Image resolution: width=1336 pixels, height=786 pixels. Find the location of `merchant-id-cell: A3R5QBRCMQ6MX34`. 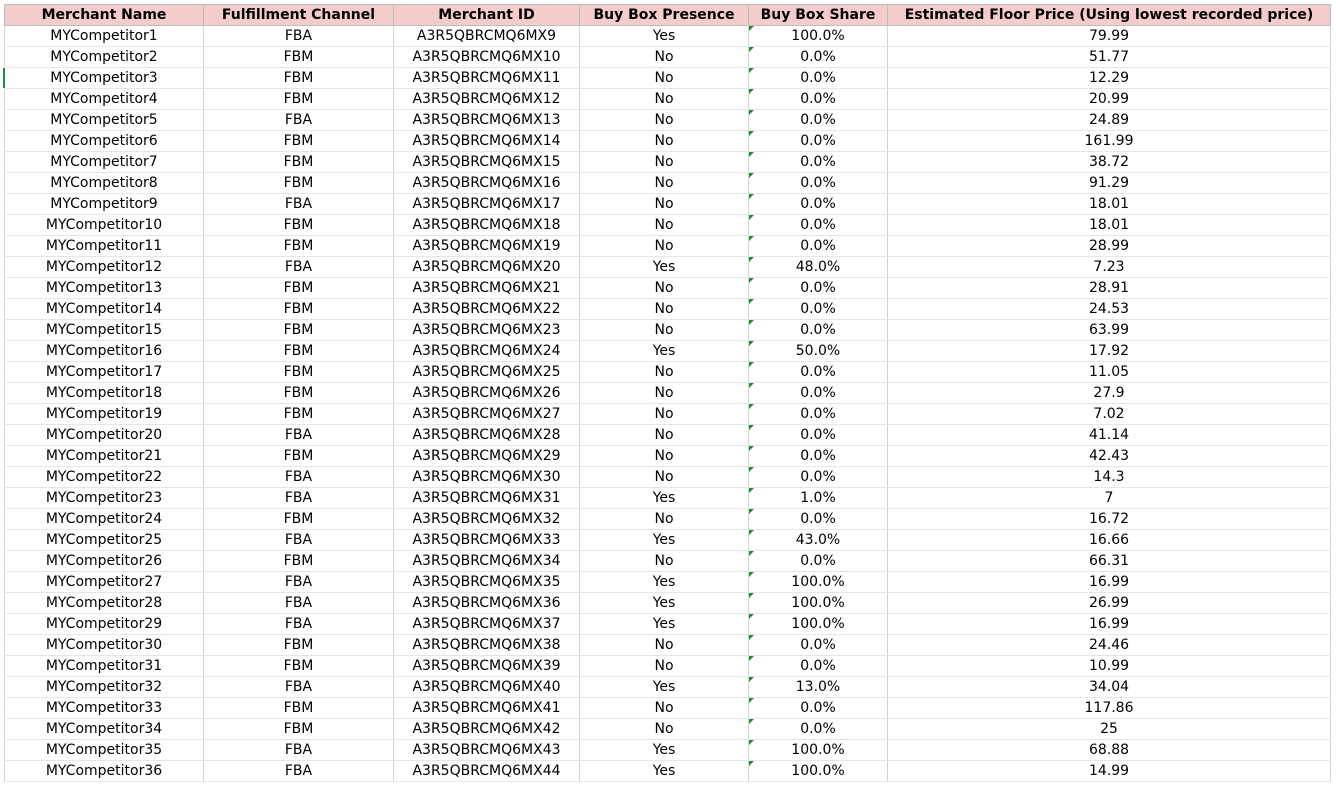

merchant-id-cell: A3R5QBRCMQ6MX34 is located at coordinates (486, 561).